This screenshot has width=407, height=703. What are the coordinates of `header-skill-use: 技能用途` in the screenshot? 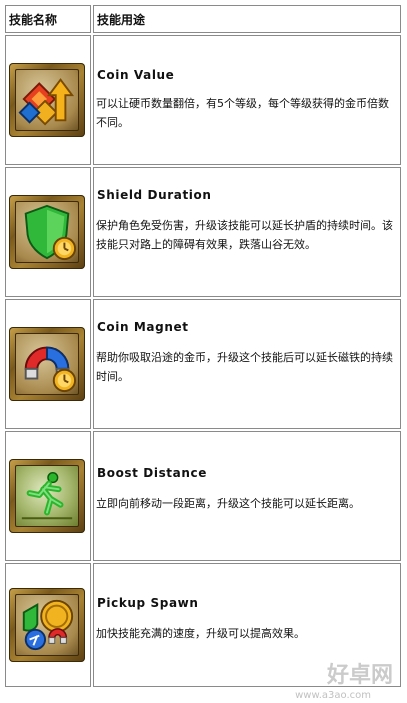 It's located at (247, 19).